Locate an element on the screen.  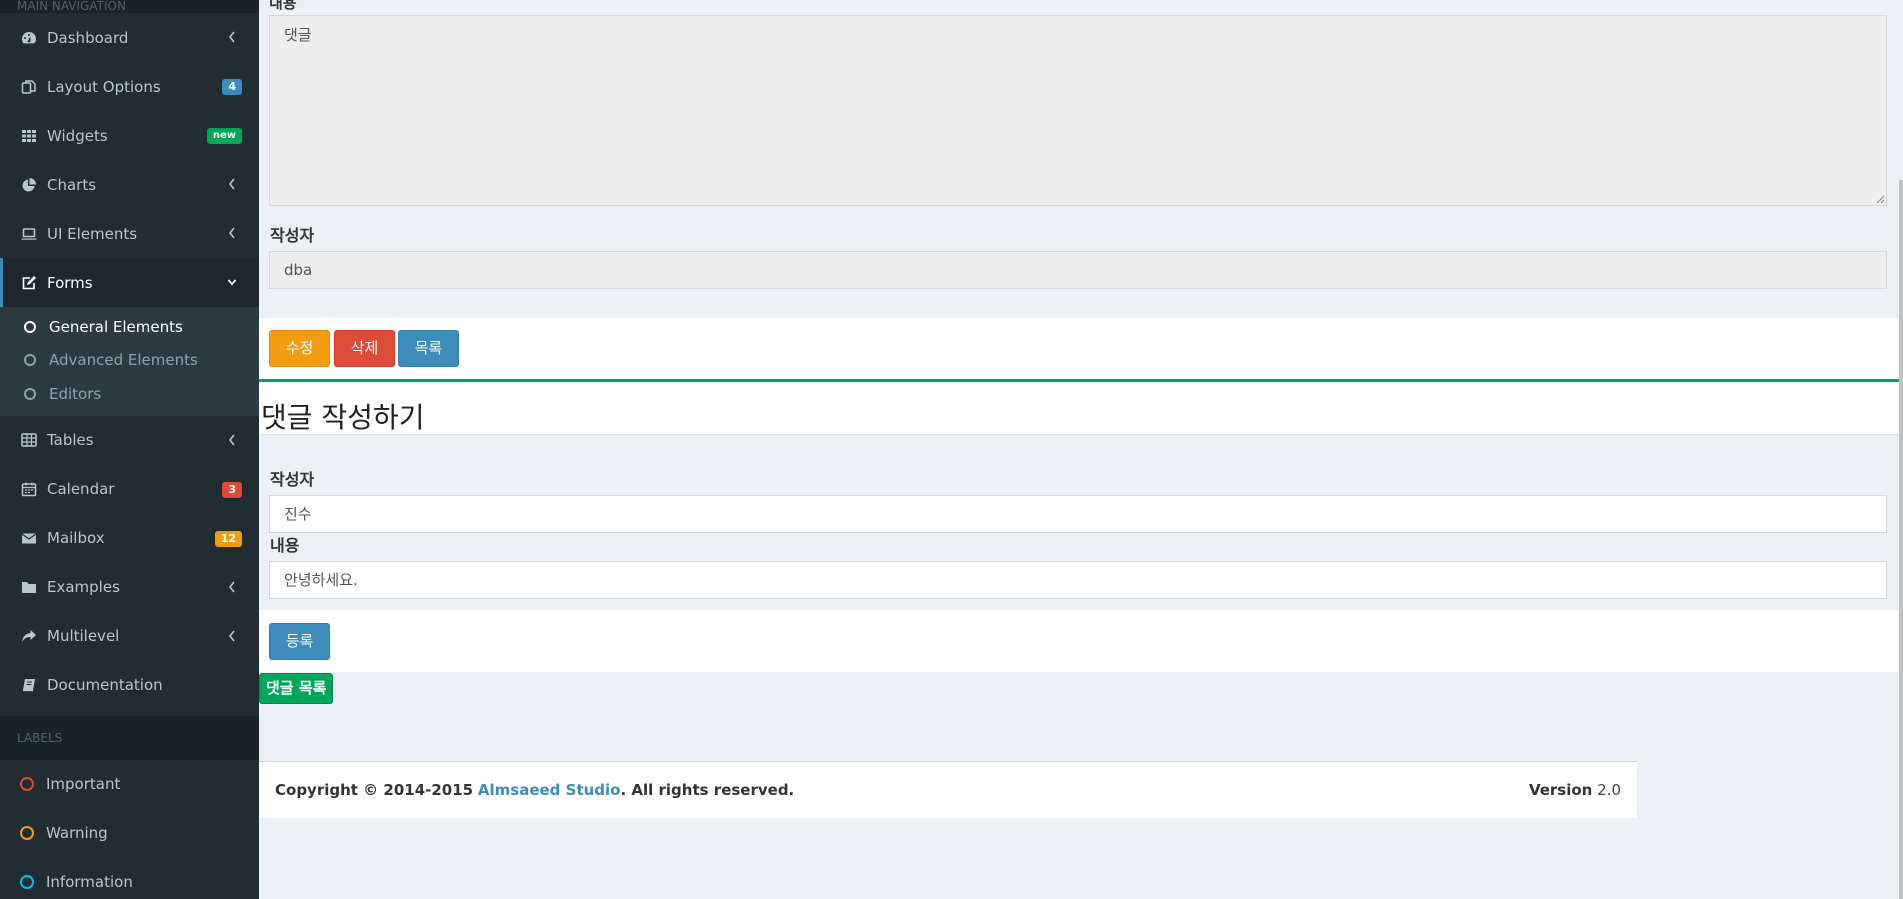
calendar-count-badge: 3 is located at coordinates (232, 489).